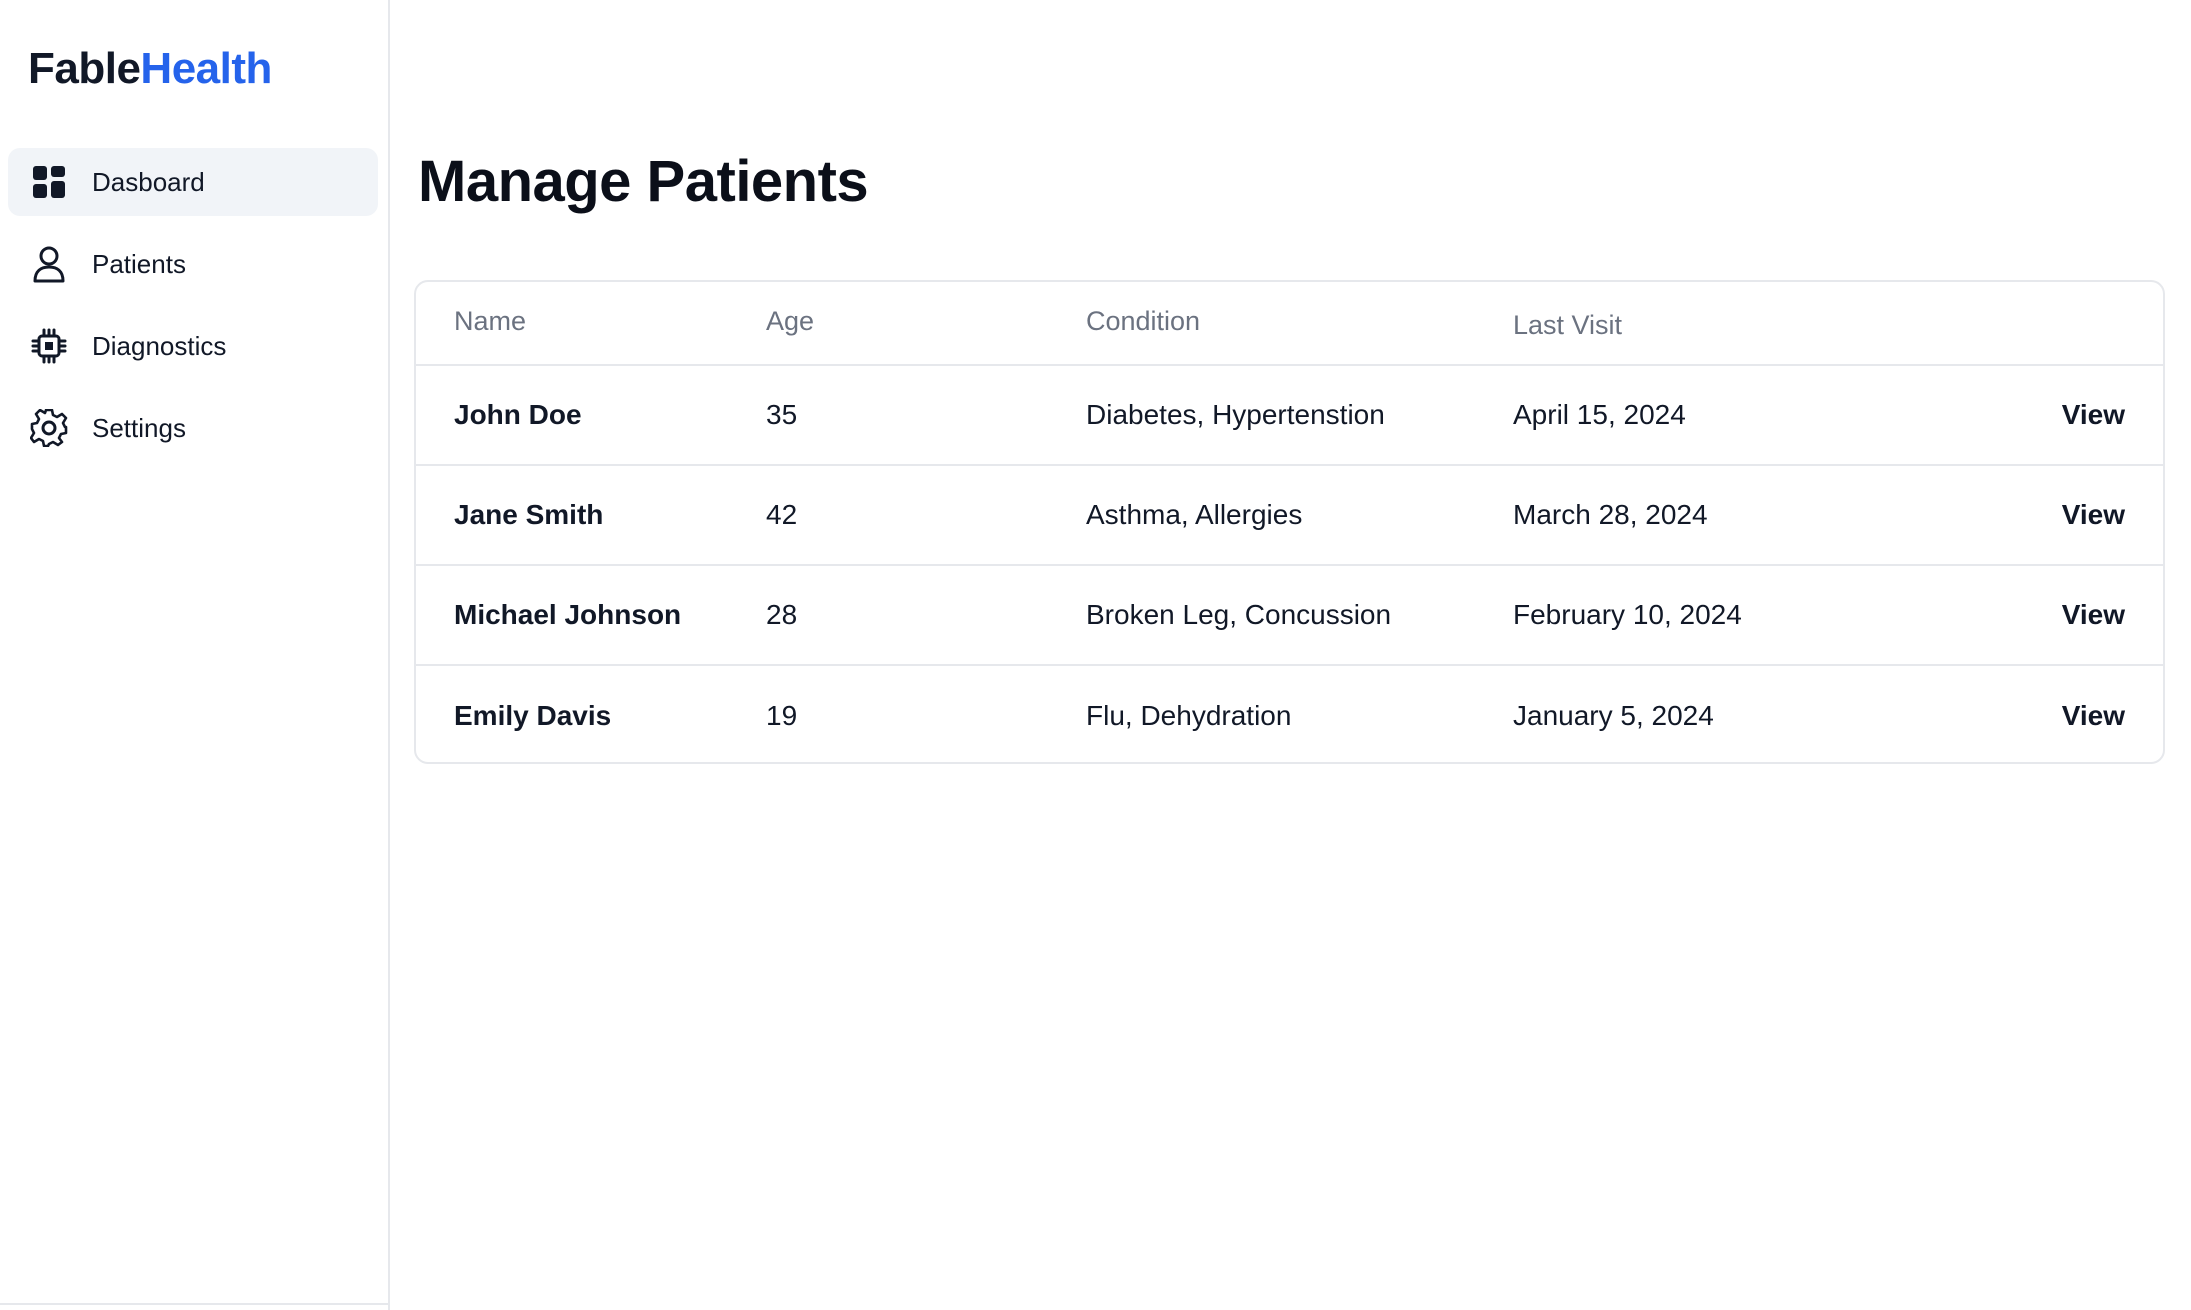 The width and height of the screenshot is (2191, 1310). Describe the element at coordinates (643, 181) in the screenshot. I see `page-title: Manage Patients` at that location.